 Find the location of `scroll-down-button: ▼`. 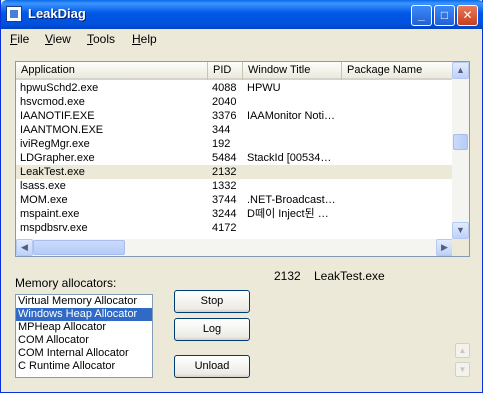

scroll-down-button: ▼ is located at coordinates (460, 230).